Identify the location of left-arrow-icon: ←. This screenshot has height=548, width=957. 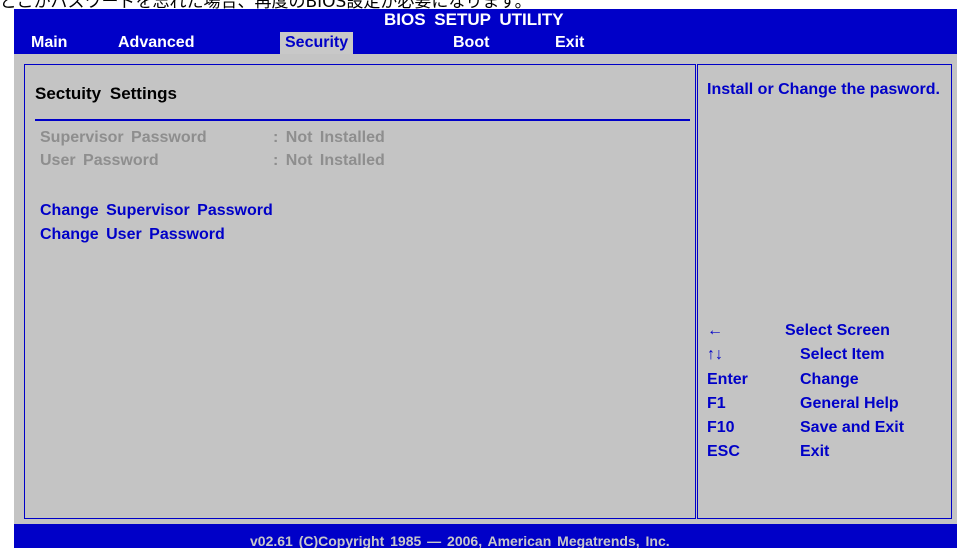
(715, 330).